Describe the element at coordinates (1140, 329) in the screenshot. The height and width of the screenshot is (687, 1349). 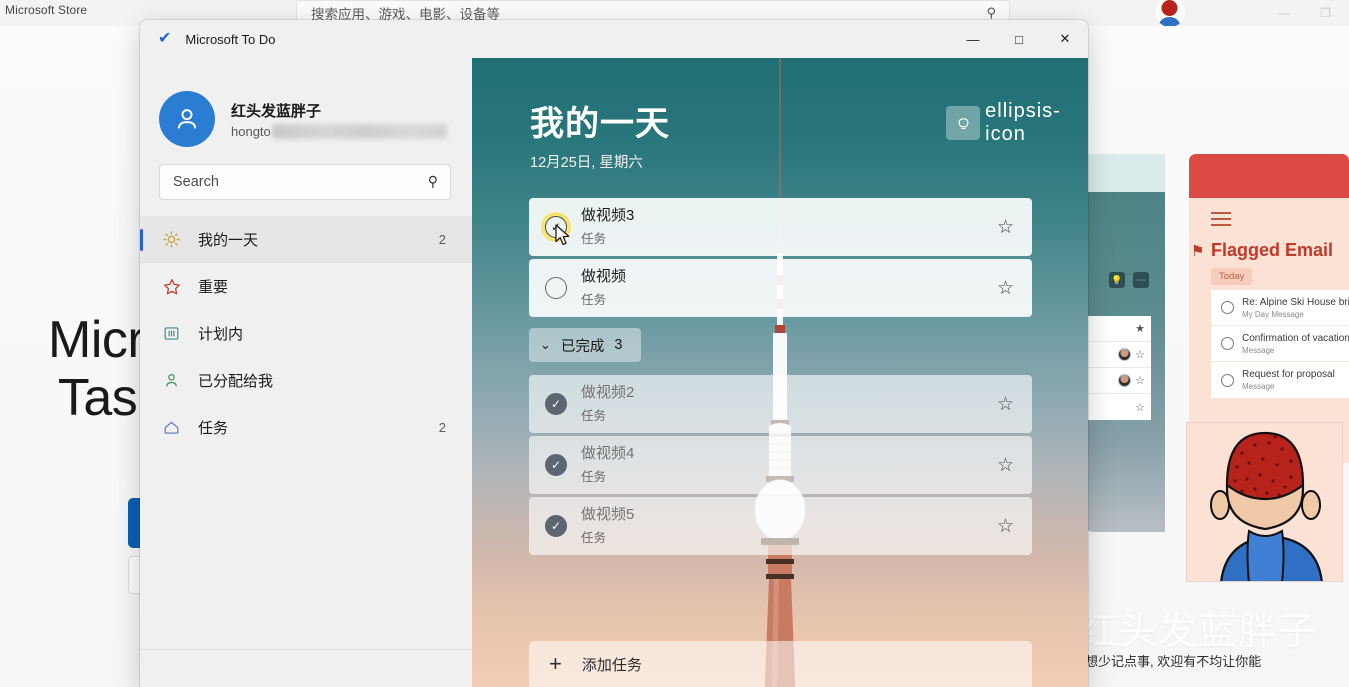
I see `art-star-icon: ★` at that location.